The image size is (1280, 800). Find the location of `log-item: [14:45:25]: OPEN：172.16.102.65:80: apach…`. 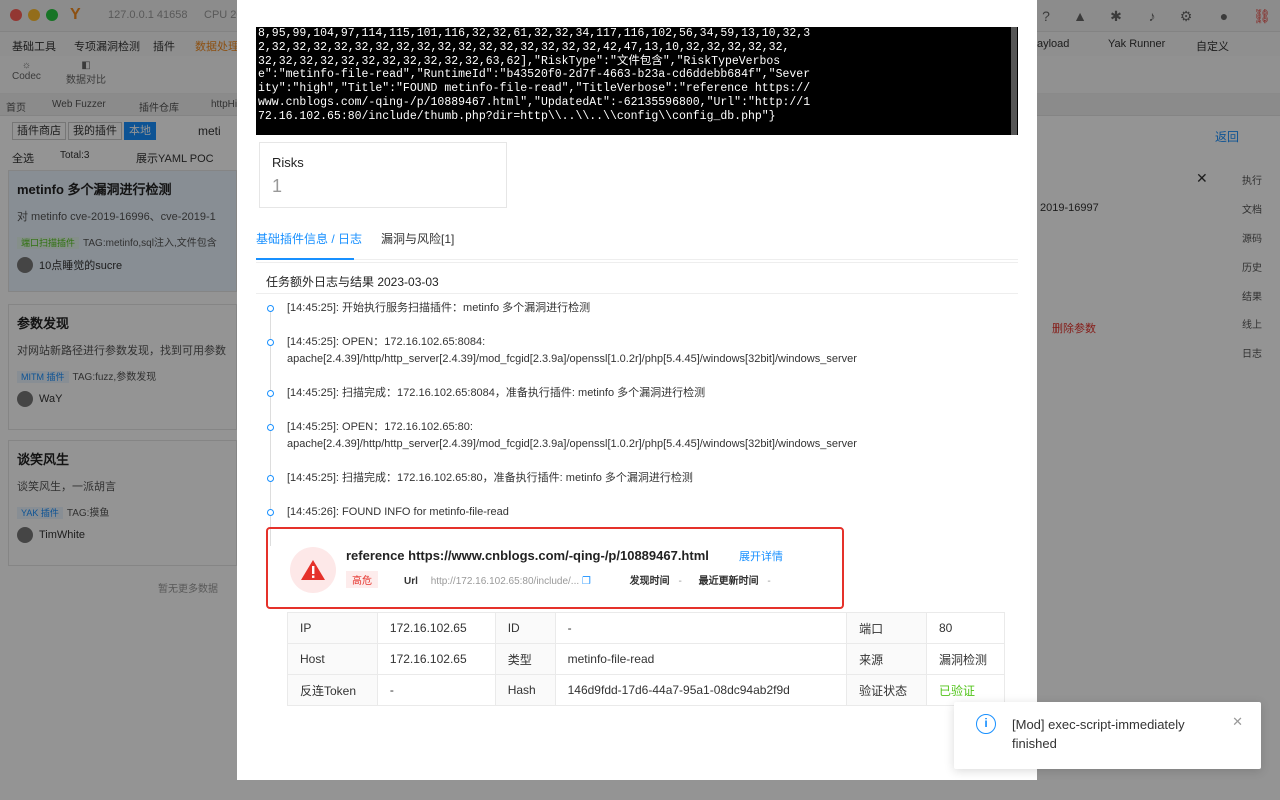

log-item: [14:45:25]: OPEN：172.16.102.65:80: apach… is located at coordinates (637, 448).